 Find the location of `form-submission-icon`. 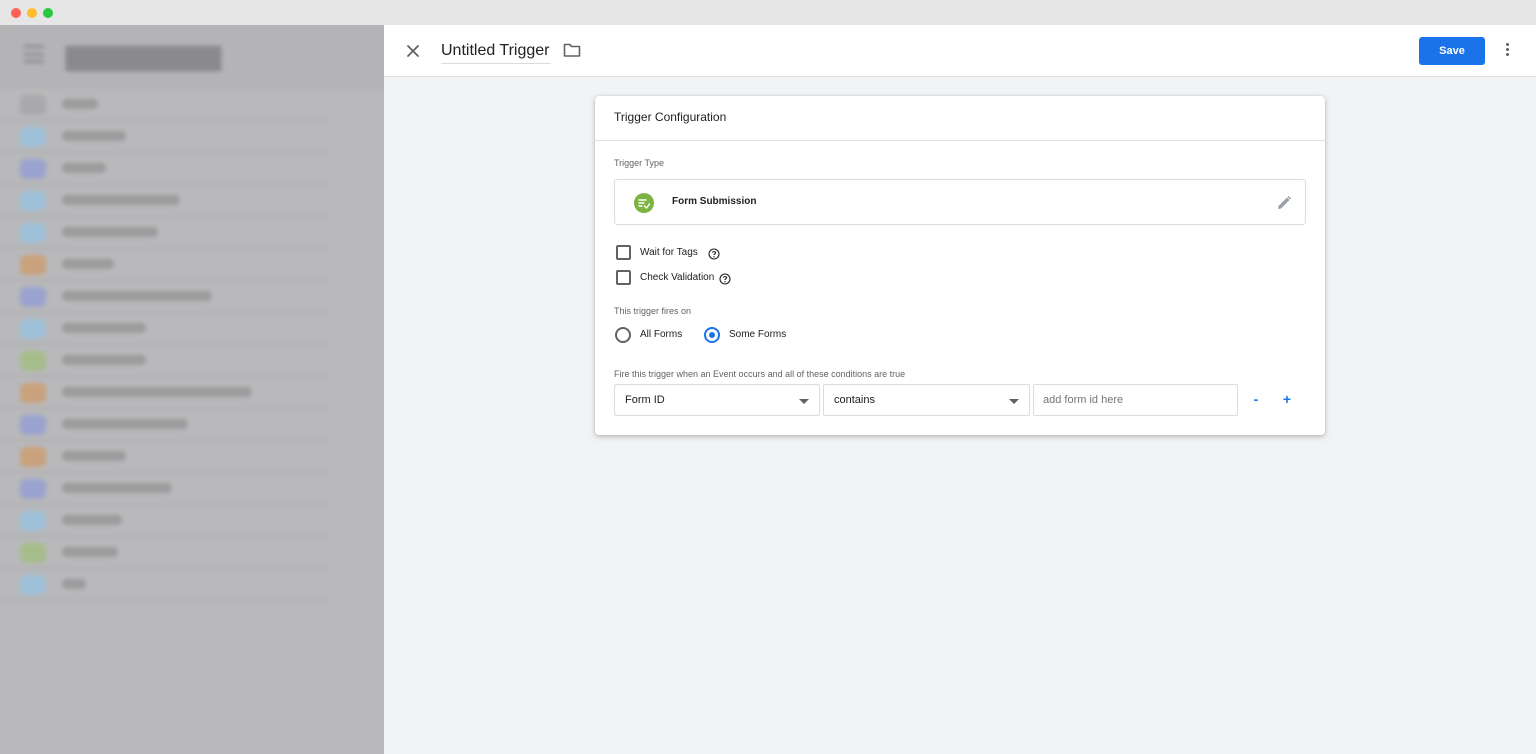

form-submission-icon is located at coordinates (644, 203).